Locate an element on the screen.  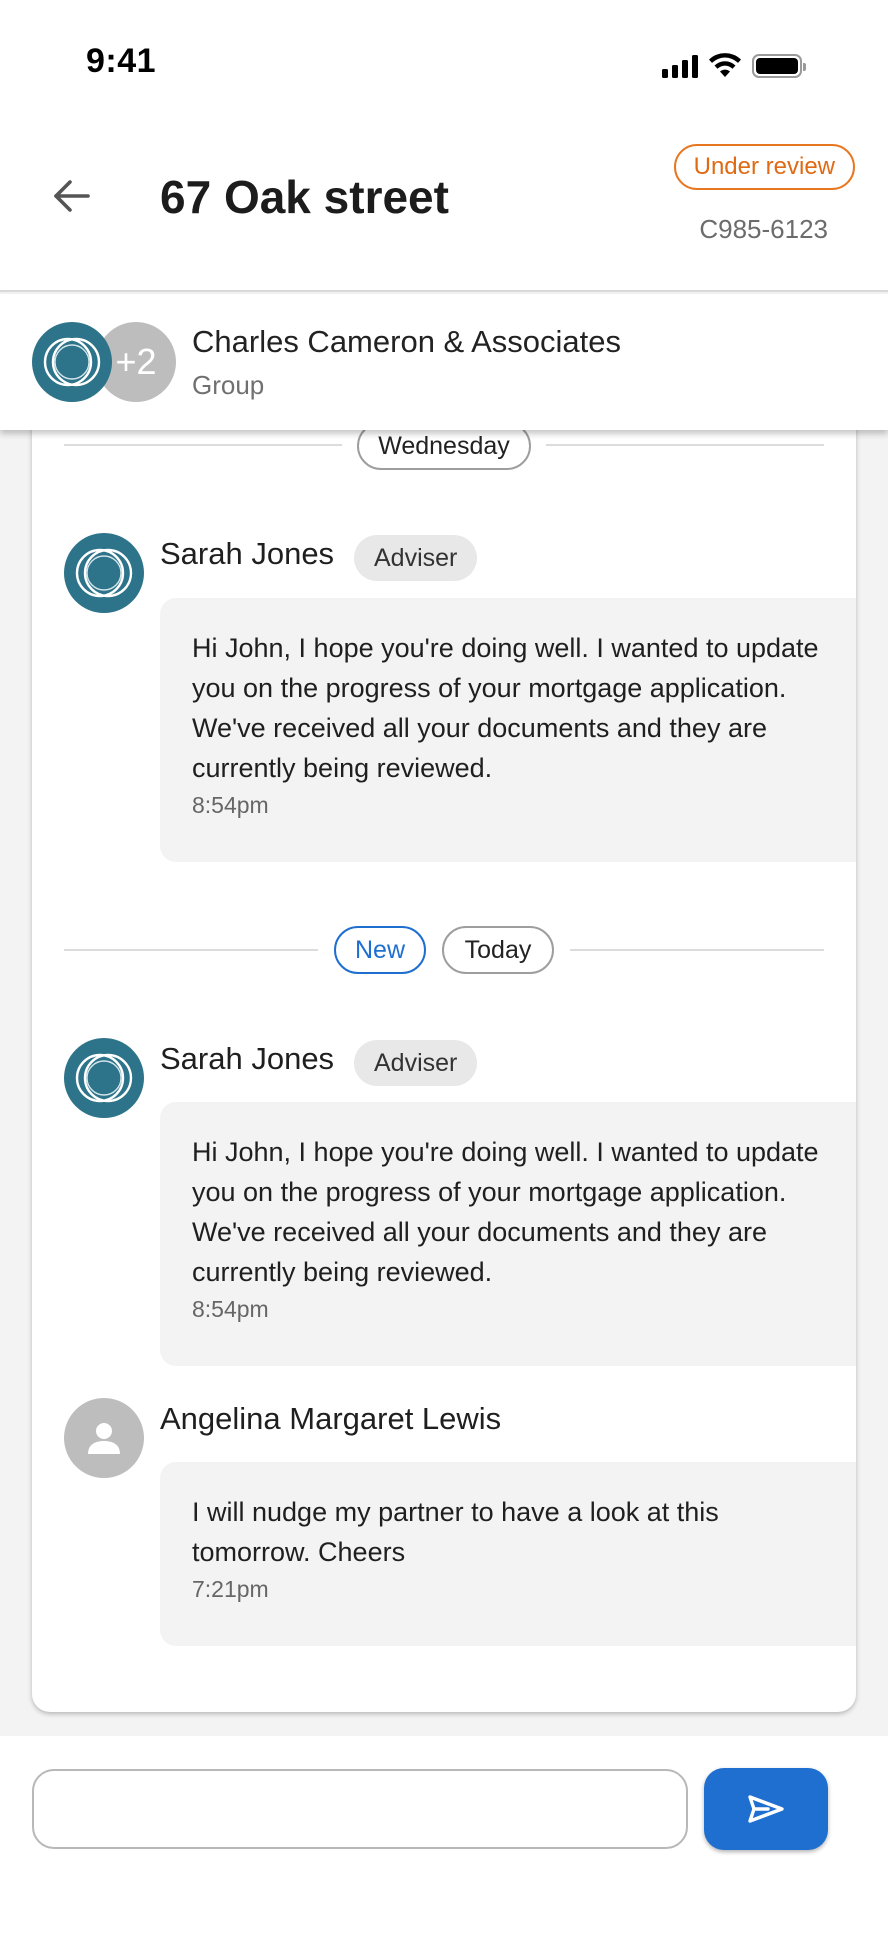
back-button is located at coordinates (72, 196).